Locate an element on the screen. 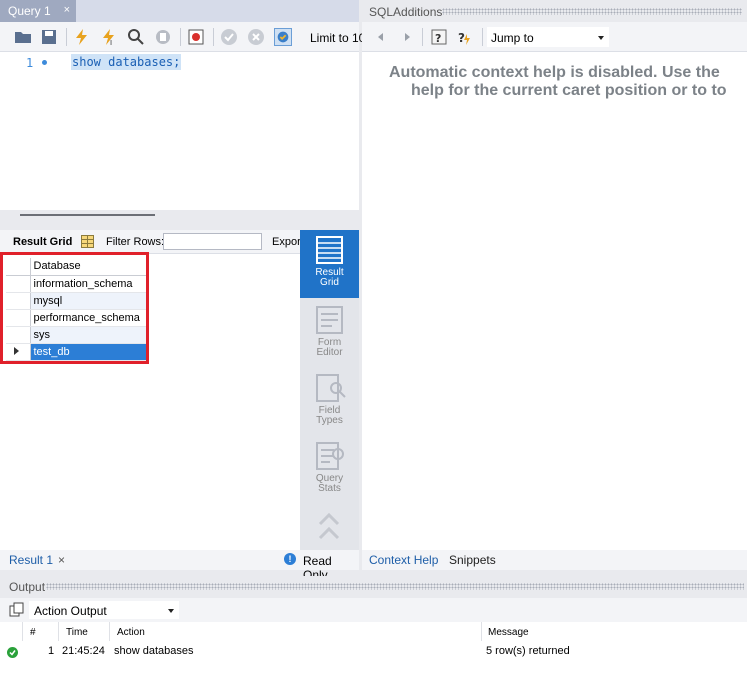 The image size is (747, 676). result-toolbar: Result Grid Filter Rows: Export is located at coordinates (150, 242).